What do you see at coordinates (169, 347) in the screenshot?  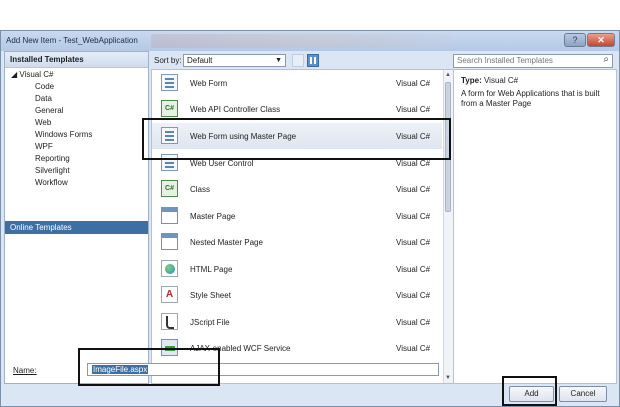 I see `wcf-service-icon` at bounding box center [169, 347].